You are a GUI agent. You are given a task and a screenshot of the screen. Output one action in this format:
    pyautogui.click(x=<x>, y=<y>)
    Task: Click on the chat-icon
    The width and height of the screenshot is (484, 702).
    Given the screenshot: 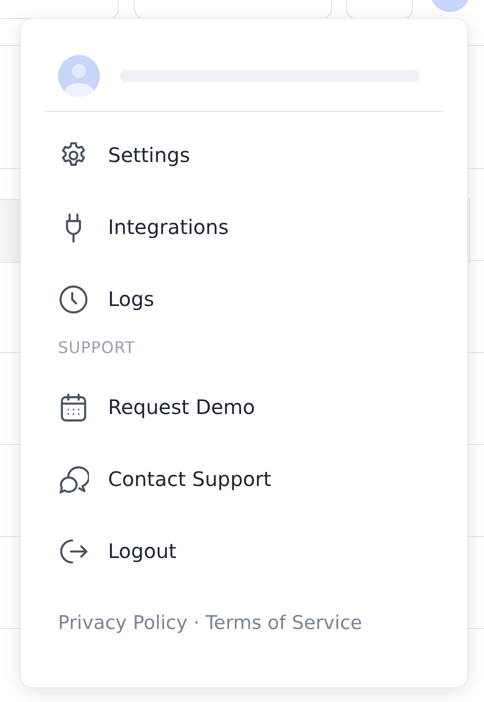 What is the action you would take?
    pyautogui.click(x=73, y=479)
    